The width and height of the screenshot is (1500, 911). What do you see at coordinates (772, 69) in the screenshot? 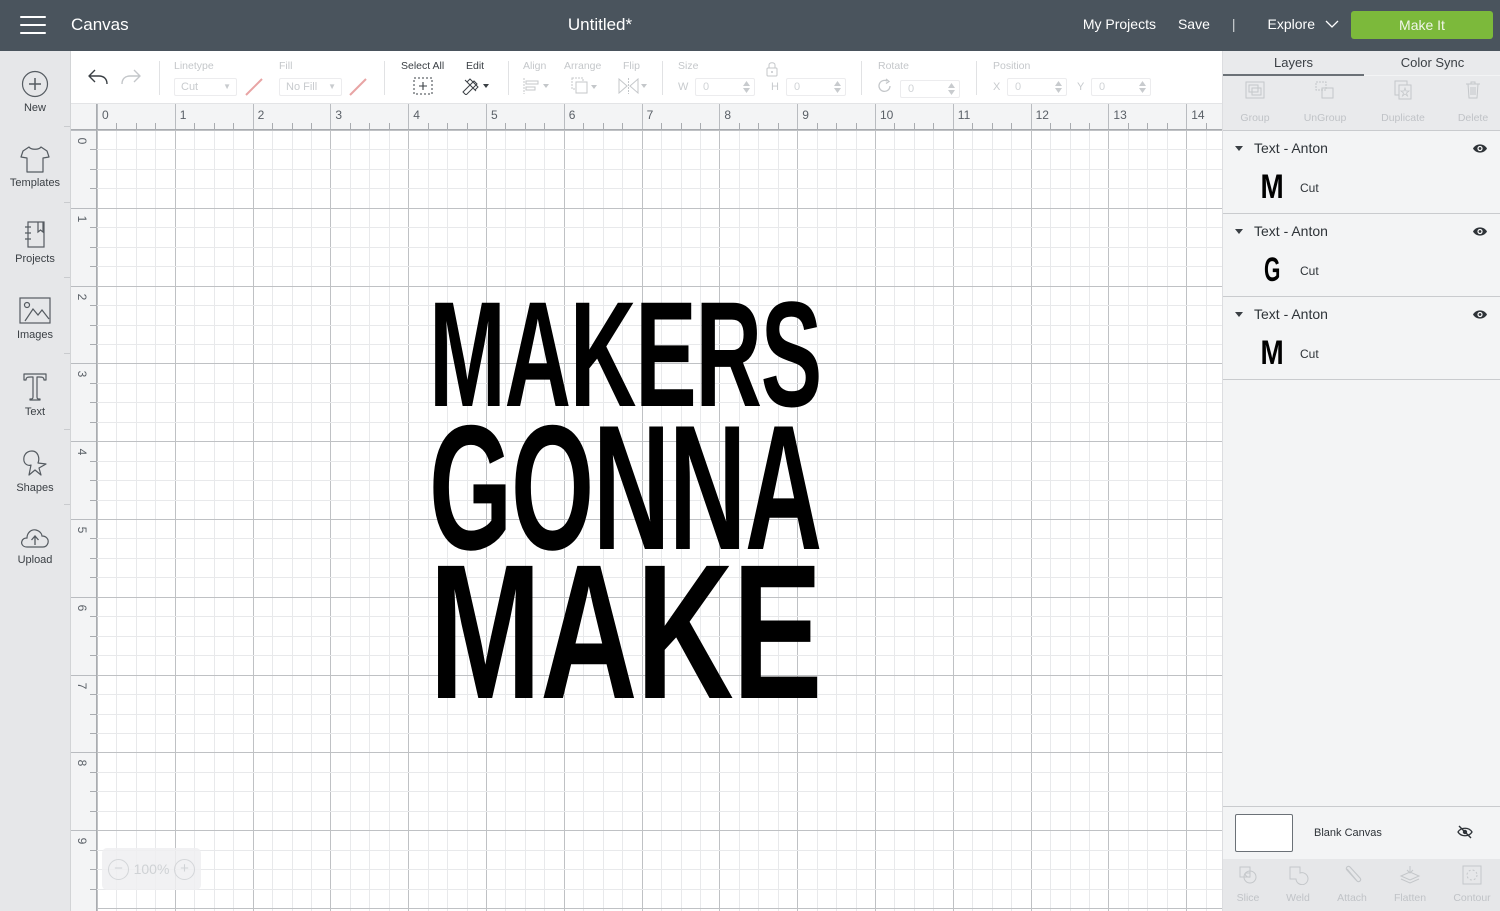
I see `lock-icon` at bounding box center [772, 69].